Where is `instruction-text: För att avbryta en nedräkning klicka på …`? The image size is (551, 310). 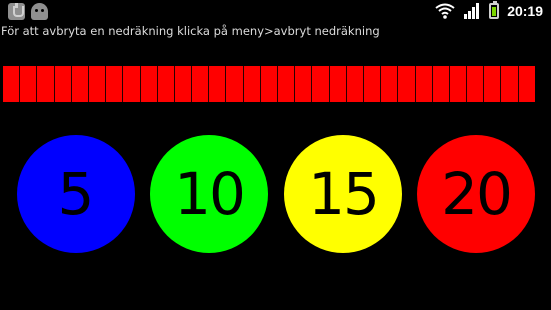
instruction-text: För att avbryta en nedräkning klicka på … is located at coordinates (190, 31).